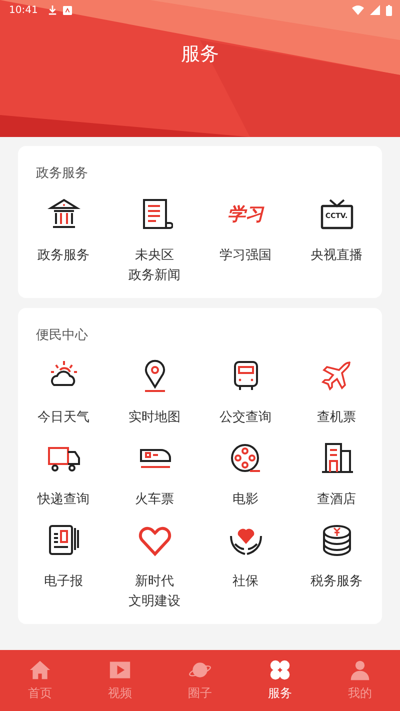  What do you see at coordinates (246, 214) in the screenshot?
I see `calligraphy-logo: 学习` at bounding box center [246, 214].